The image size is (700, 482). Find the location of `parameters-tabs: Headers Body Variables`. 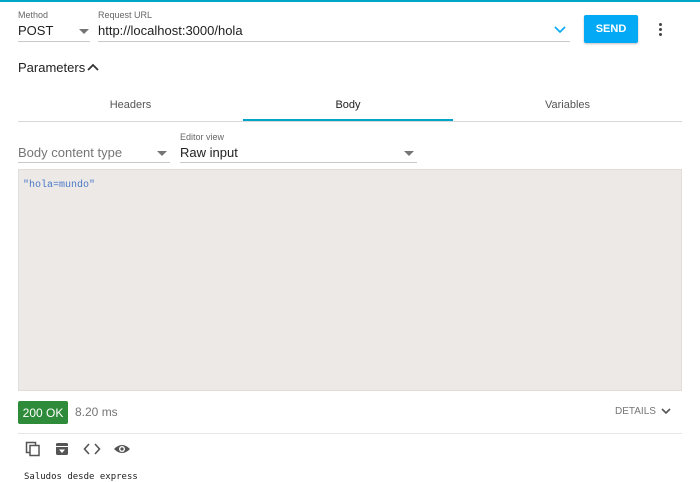

parameters-tabs: Headers Body Variables is located at coordinates (350, 105).